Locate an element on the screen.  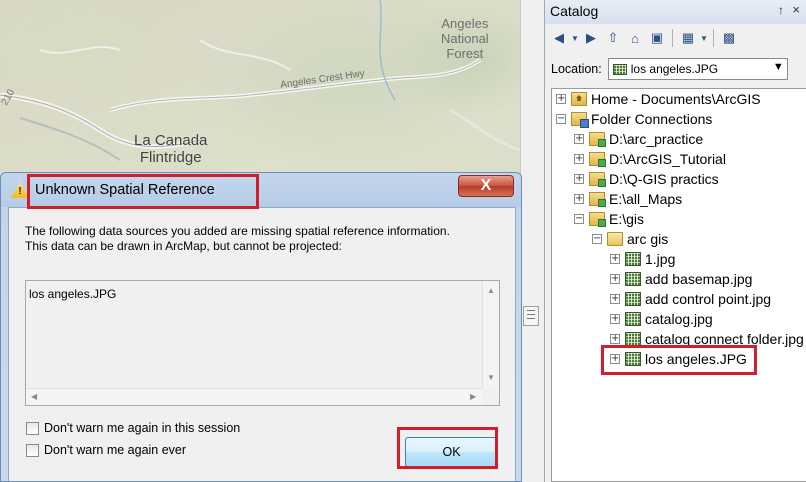
location-bar: Location: los angeles.JPG ▼ is located at coordinates (675, 69).